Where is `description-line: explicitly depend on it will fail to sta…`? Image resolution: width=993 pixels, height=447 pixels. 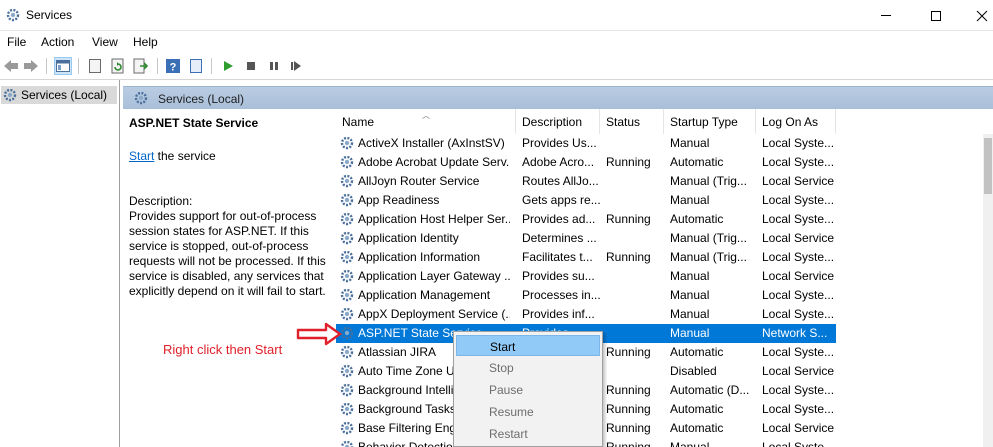 description-line: explicitly depend on it will fail to sta… is located at coordinates (227, 291).